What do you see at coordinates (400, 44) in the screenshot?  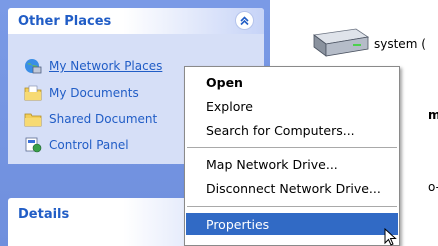 I see `drive-label: system (` at bounding box center [400, 44].